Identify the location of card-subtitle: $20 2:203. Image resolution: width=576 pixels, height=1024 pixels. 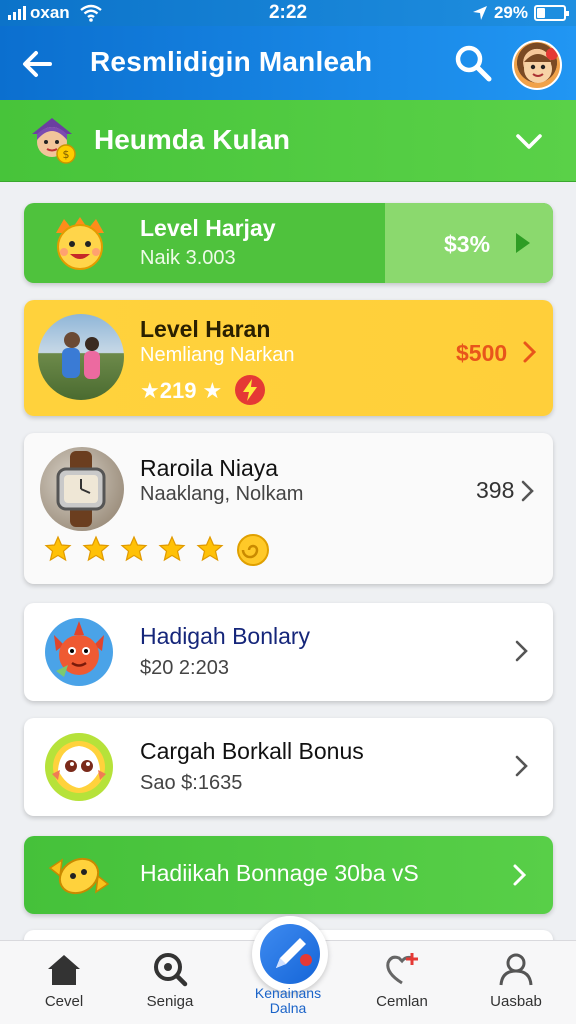
(184, 668).